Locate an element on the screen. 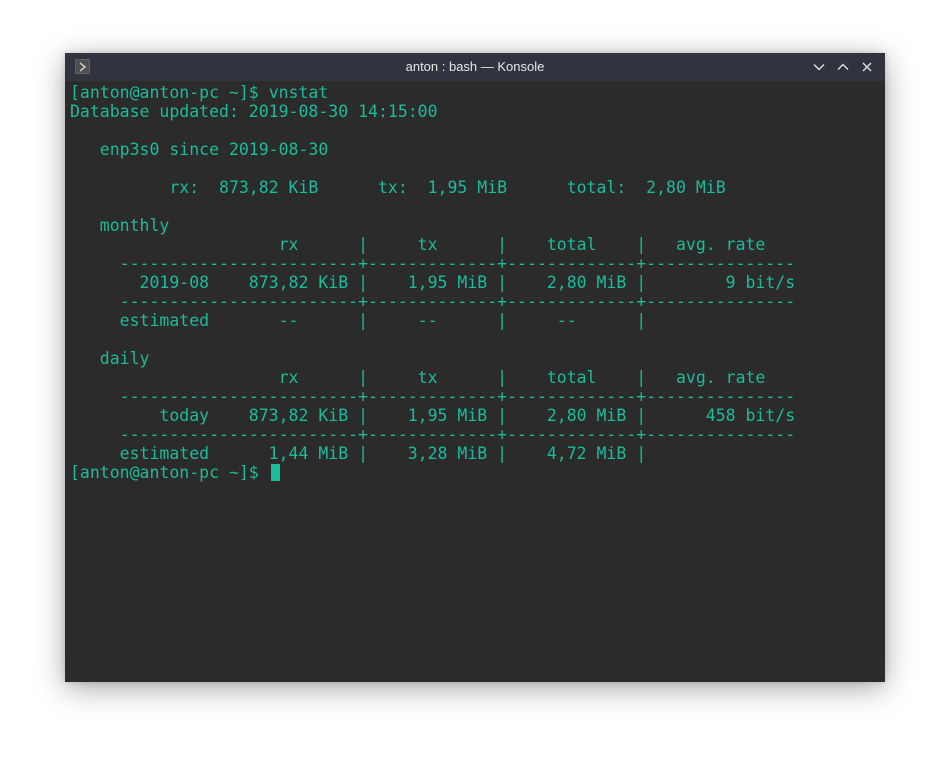  chevron-up-icon is located at coordinates (843, 66).